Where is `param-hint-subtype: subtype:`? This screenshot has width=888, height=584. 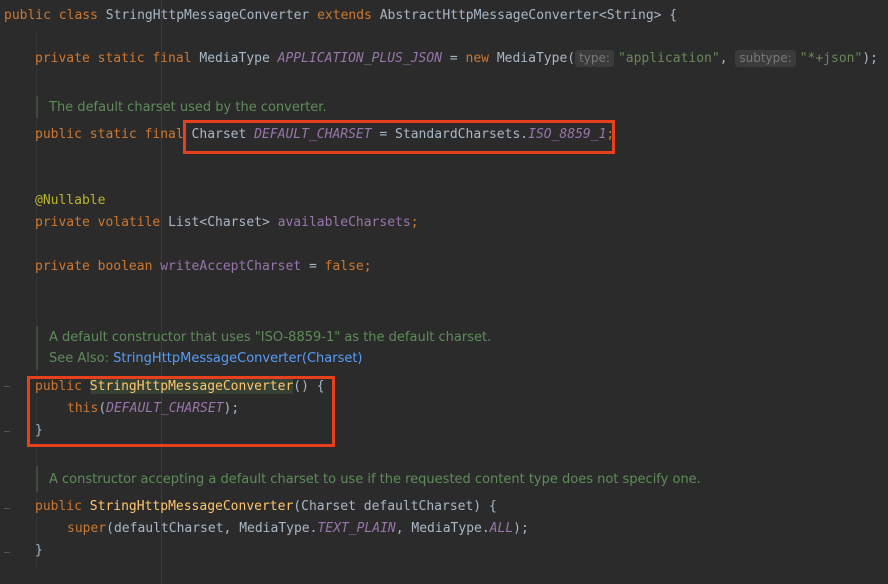 param-hint-subtype: subtype: is located at coordinates (765, 58).